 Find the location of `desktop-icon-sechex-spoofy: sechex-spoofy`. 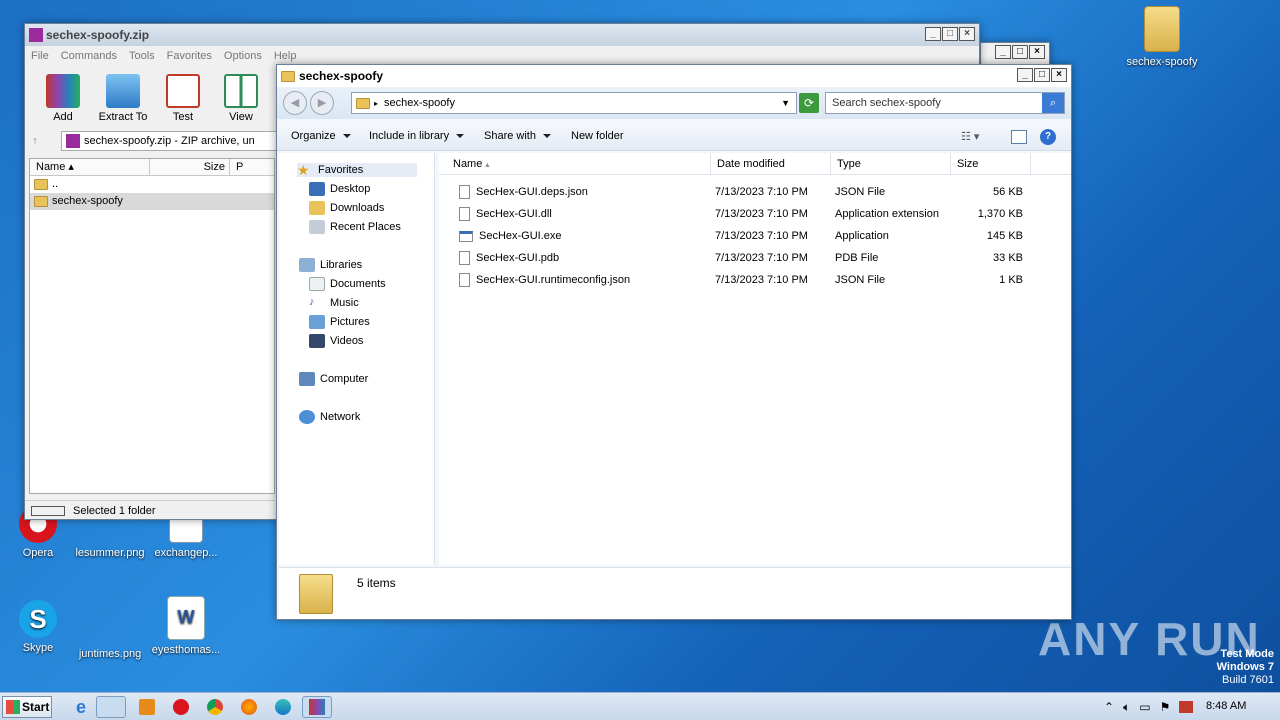

desktop-icon-sechex-spoofy: sechex-spoofy is located at coordinates (1162, 37).